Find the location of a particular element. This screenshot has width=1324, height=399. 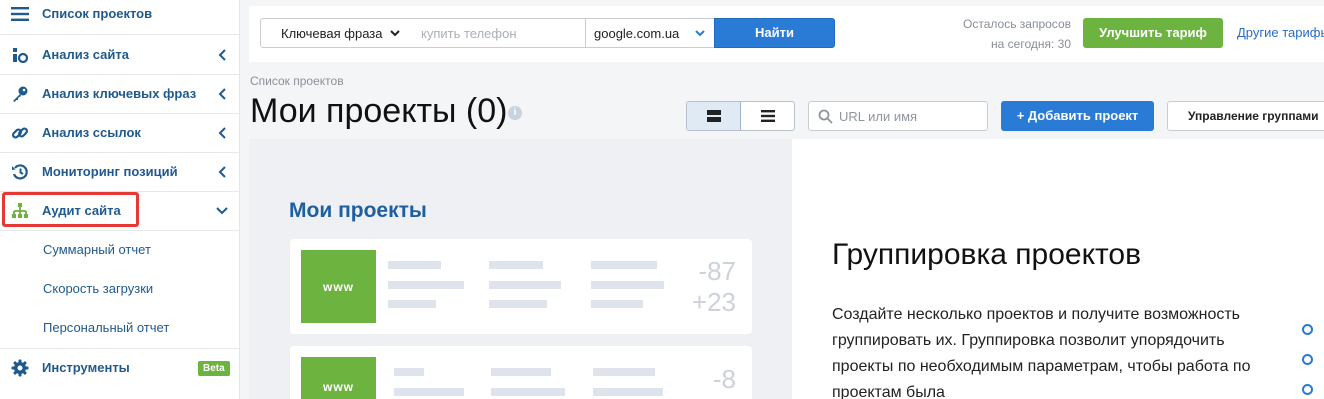

site-analysis-icon is located at coordinates (20, 55).